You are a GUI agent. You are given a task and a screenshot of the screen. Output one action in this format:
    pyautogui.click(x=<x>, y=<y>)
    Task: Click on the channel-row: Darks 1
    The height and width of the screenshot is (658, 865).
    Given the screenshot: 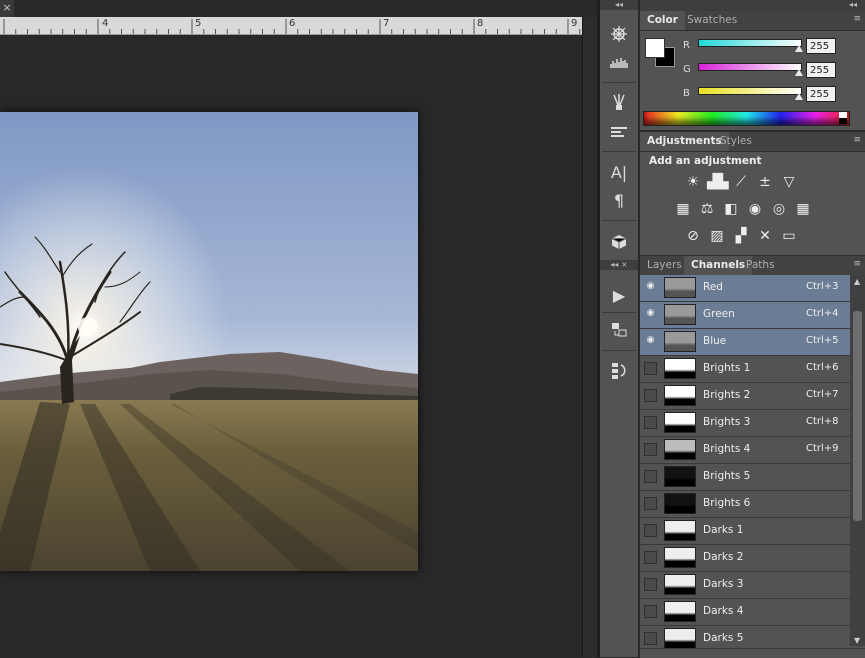 What is the action you would take?
    pyautogui.click(x=745, y=531)
    